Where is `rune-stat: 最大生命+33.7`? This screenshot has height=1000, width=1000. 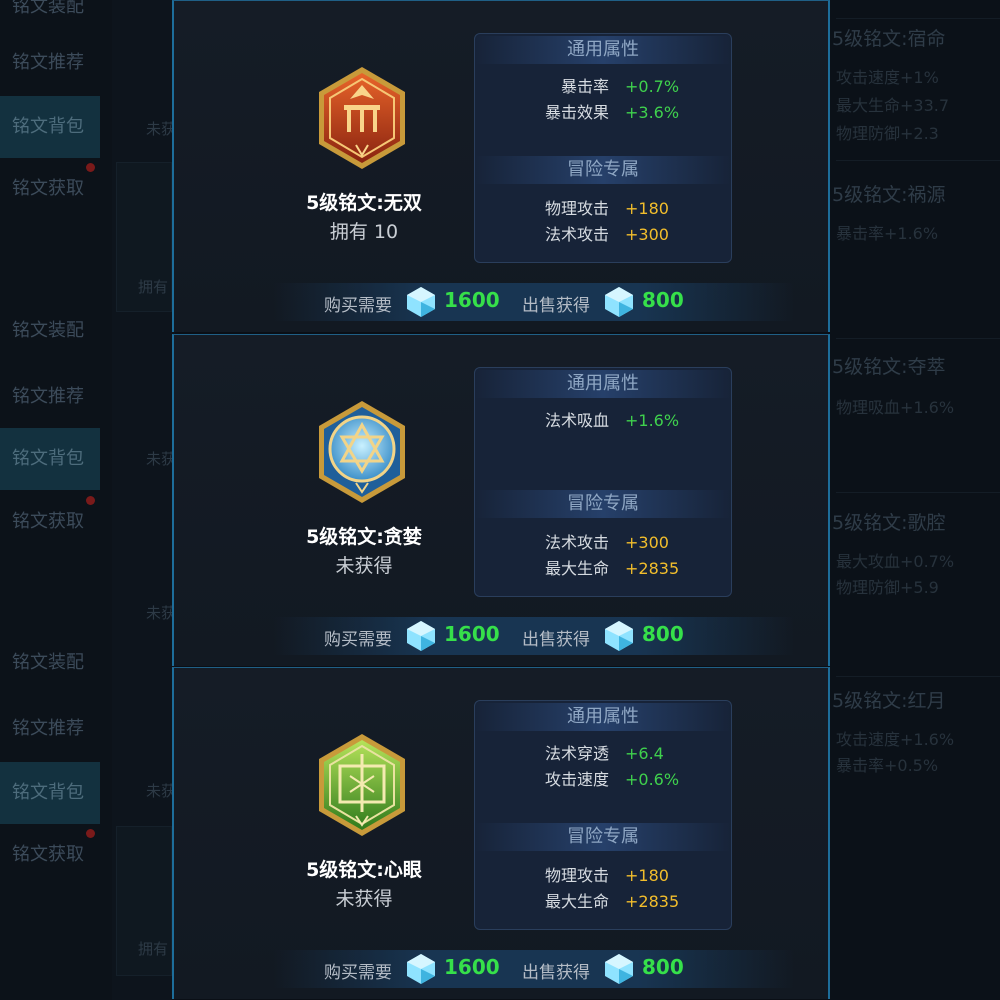
rune-stat: 最大生命+33.7 is located at coordinates (893, 105).